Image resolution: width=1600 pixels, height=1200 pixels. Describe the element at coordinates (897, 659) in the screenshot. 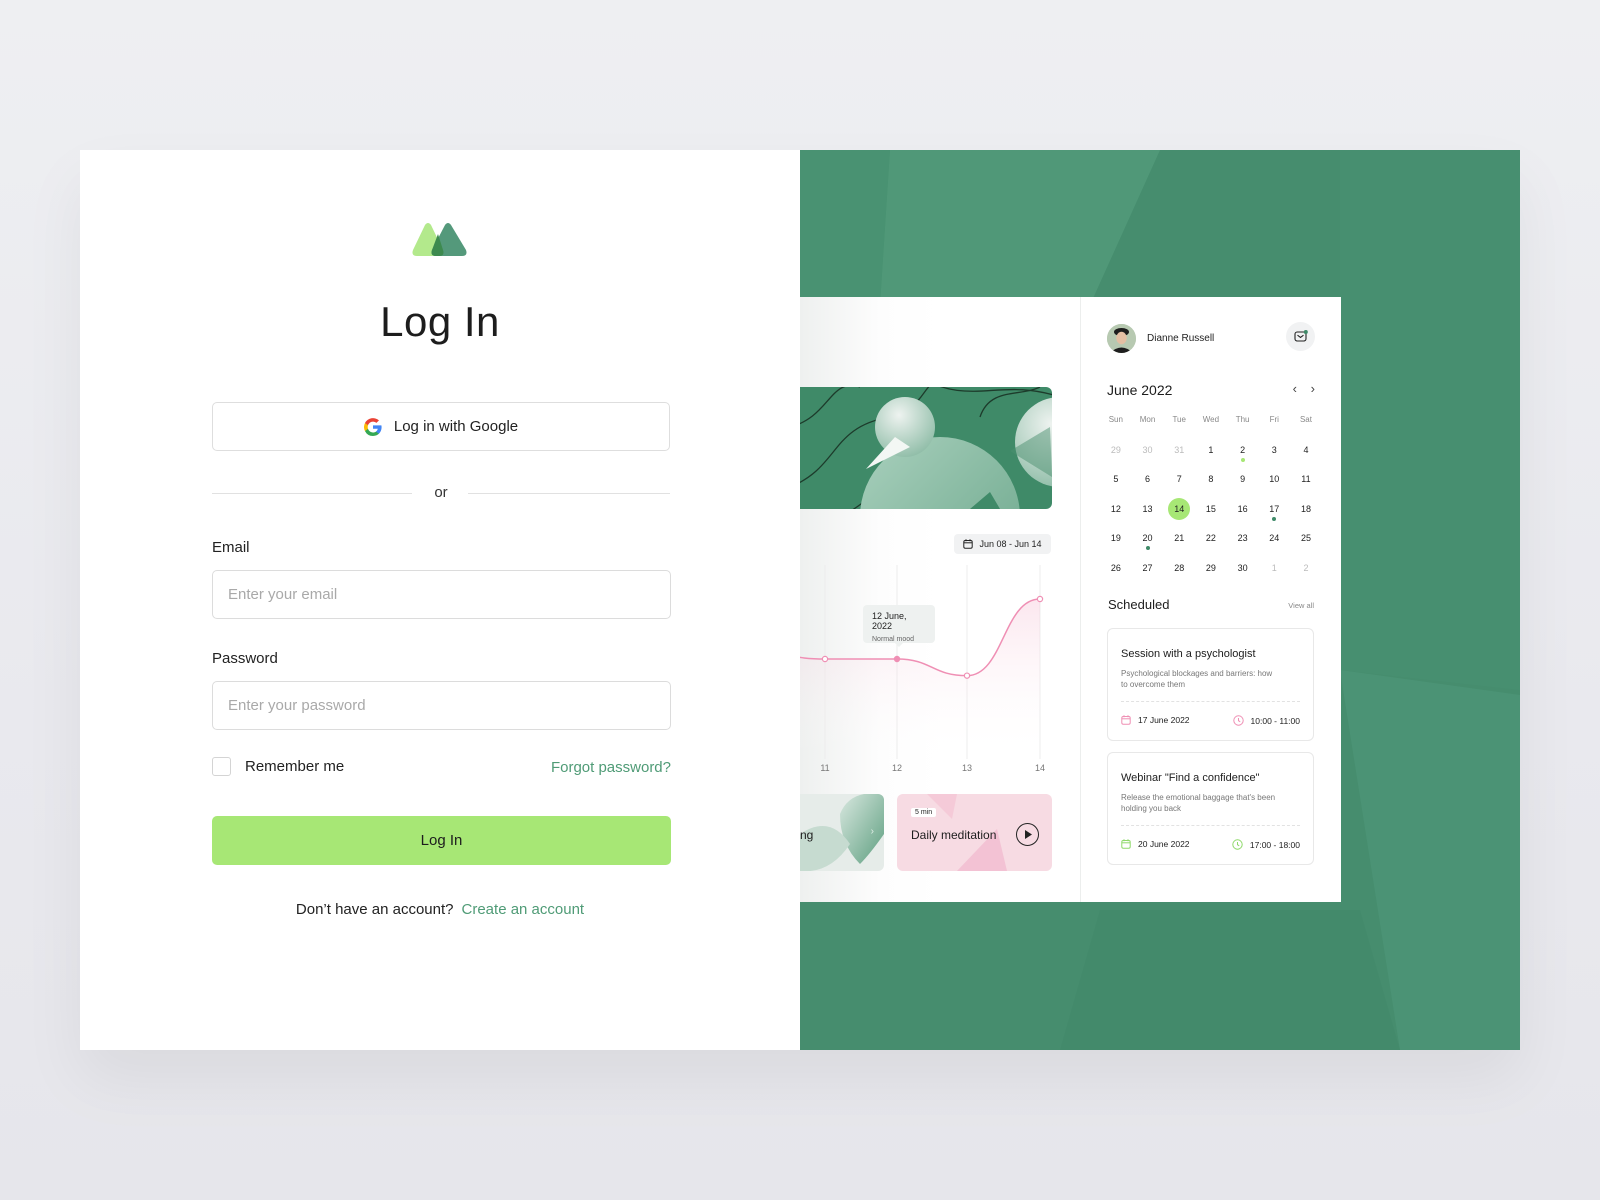

I see `highlighted-point` at that location.